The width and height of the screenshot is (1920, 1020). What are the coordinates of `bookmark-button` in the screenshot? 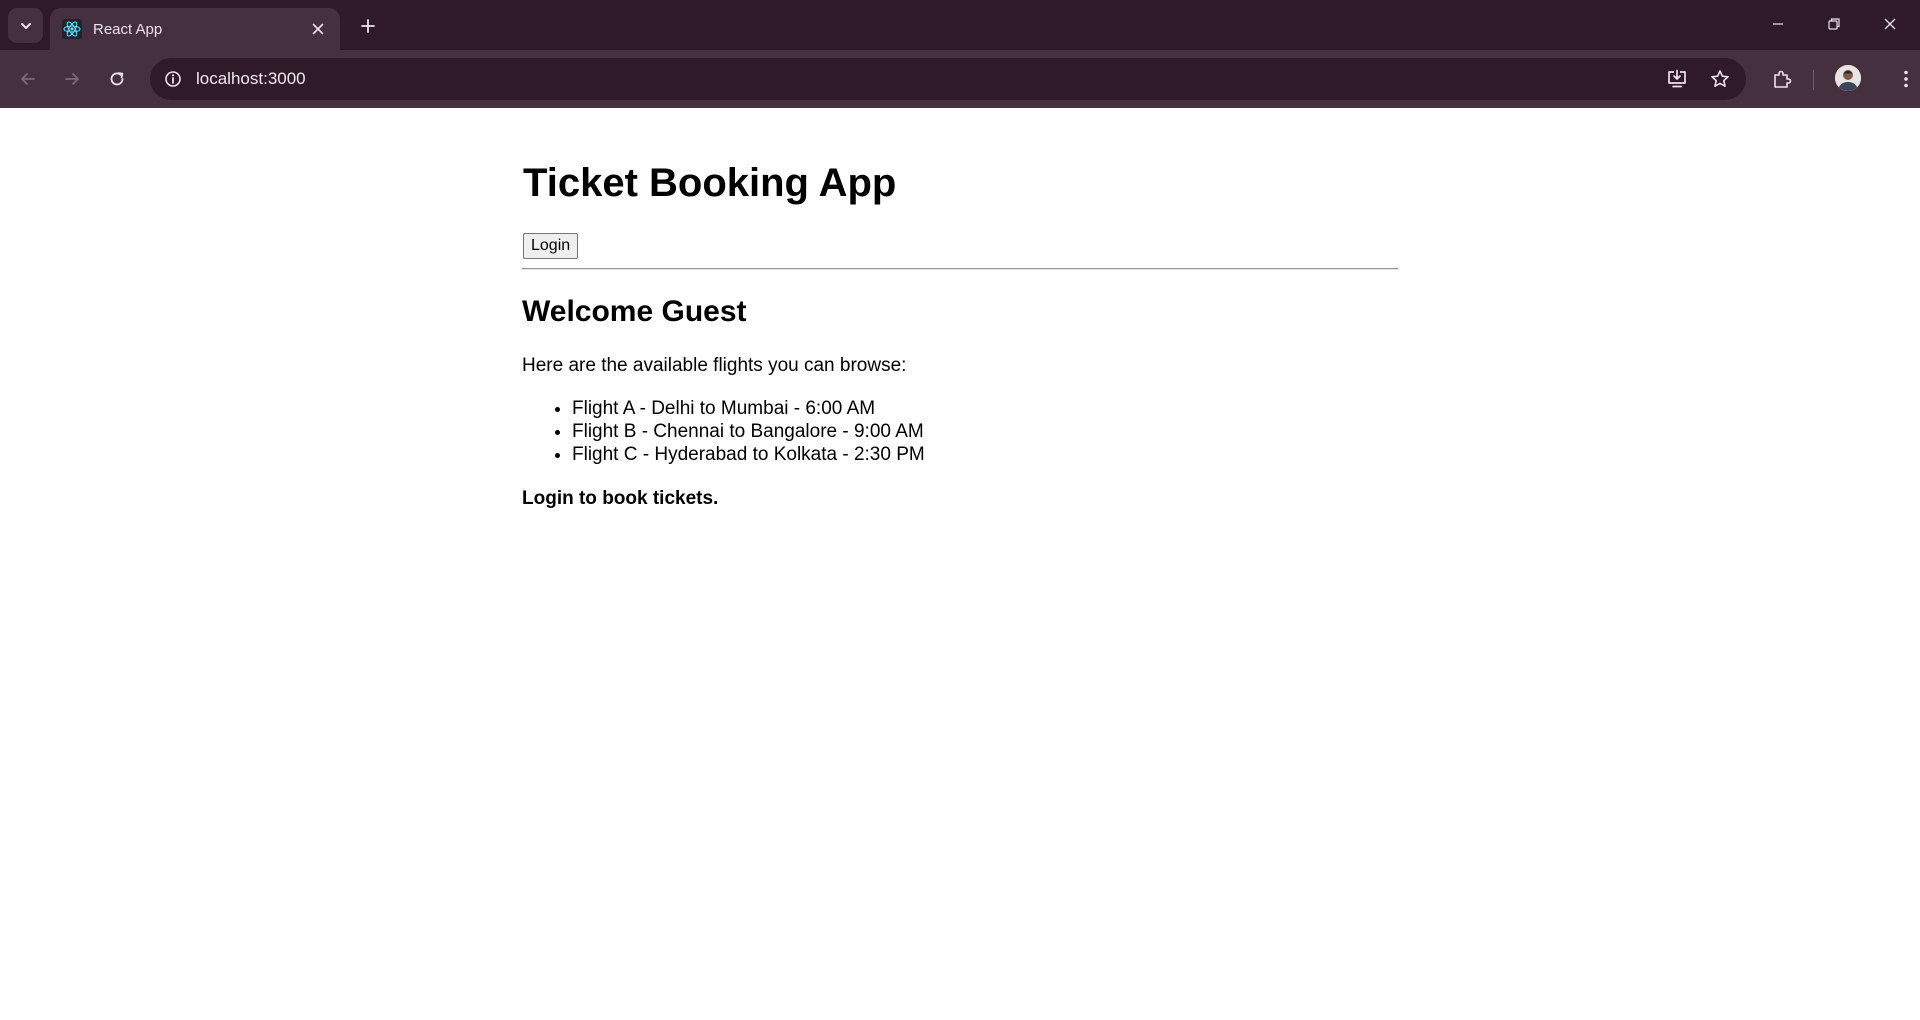 It's located at (1720, 79).